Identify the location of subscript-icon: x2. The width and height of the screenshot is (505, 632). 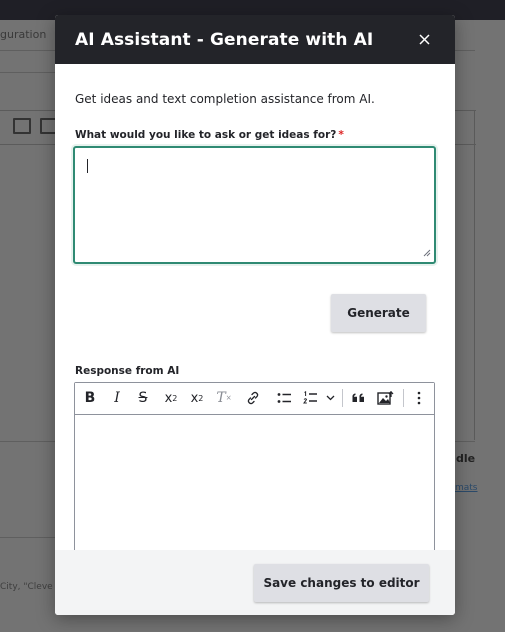
(197, 398).